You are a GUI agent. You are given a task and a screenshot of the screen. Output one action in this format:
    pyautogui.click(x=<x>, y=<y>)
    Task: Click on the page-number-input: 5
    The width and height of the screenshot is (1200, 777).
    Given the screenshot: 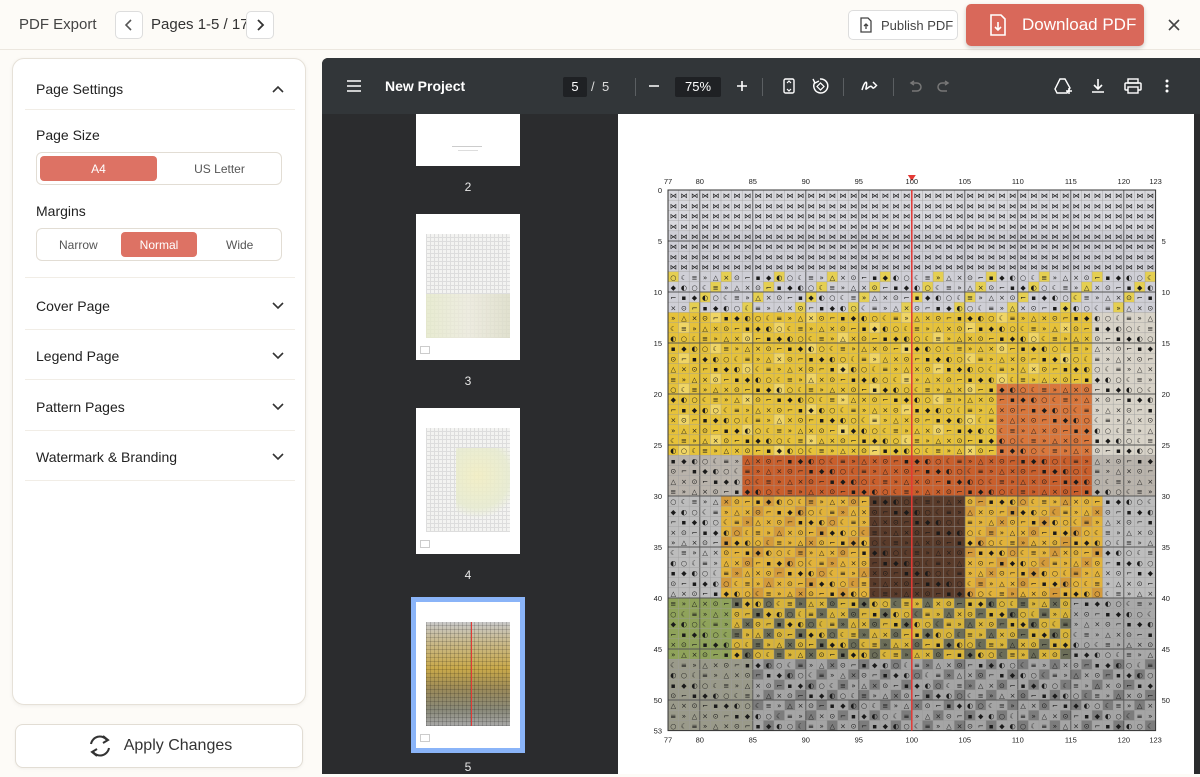 What is the action you would take?
    pyautogui.click(x=575, y=87)
    